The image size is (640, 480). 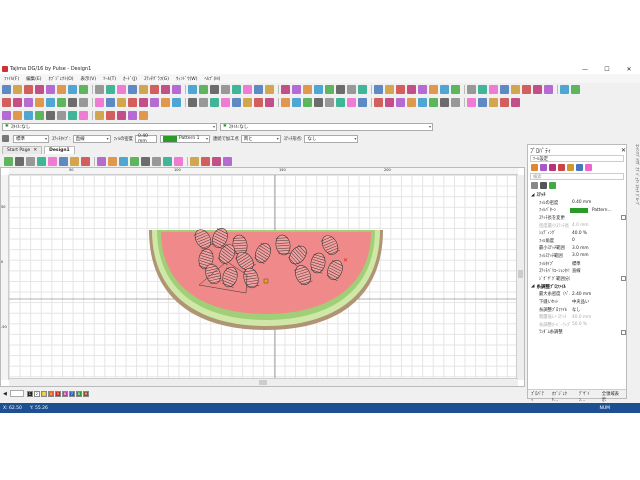 What do you see at coordinates (345, 260) in the screenshot?
I see `end-point-icon: ✕` at bounding box center [345, 260].